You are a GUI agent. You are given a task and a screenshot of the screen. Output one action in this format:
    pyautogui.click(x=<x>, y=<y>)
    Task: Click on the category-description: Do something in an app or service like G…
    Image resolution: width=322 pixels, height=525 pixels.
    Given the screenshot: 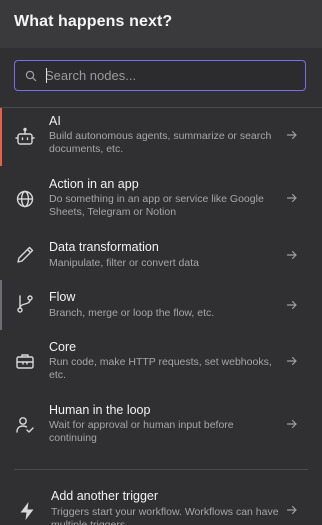 What is the action you would take?
    pyautogui.click(x=156, y=205)
    